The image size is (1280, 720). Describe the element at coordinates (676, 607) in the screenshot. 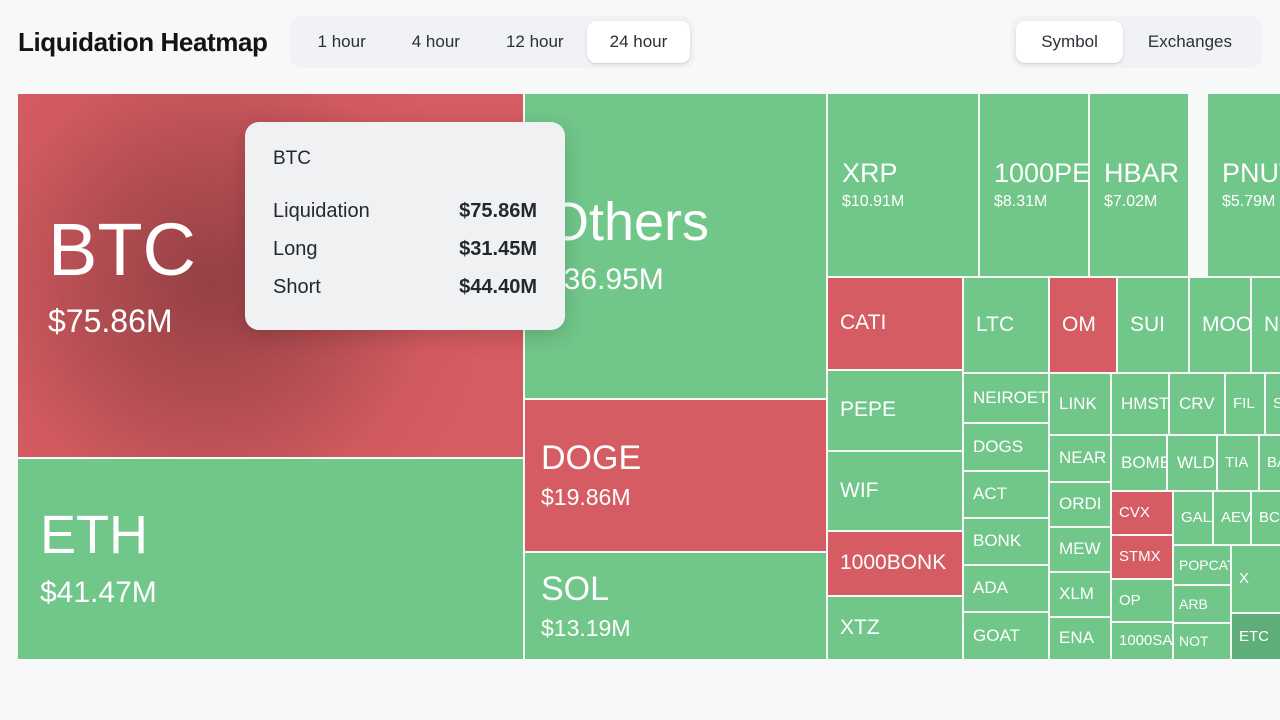

I see `treemap-tile: SOL $13.19M` at that location.